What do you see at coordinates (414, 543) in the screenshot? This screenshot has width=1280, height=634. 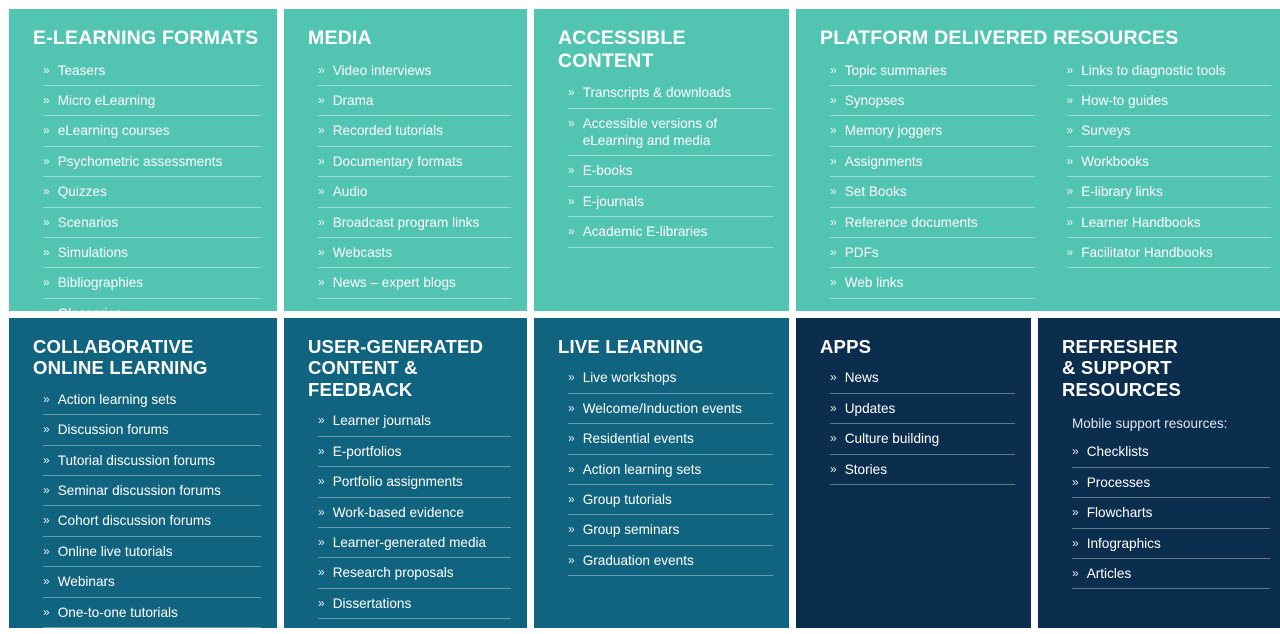 I see `list-item: » Learner-generated media` at bounding box center [414, 543].